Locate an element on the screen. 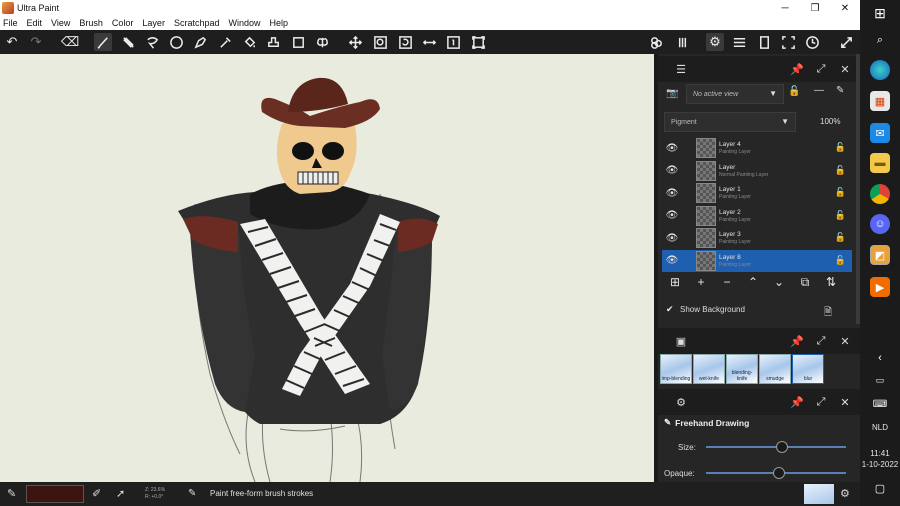 The height and width of the screenshot is (506, 900). battery-icon: ▭ is located at coordinates (880, 380).